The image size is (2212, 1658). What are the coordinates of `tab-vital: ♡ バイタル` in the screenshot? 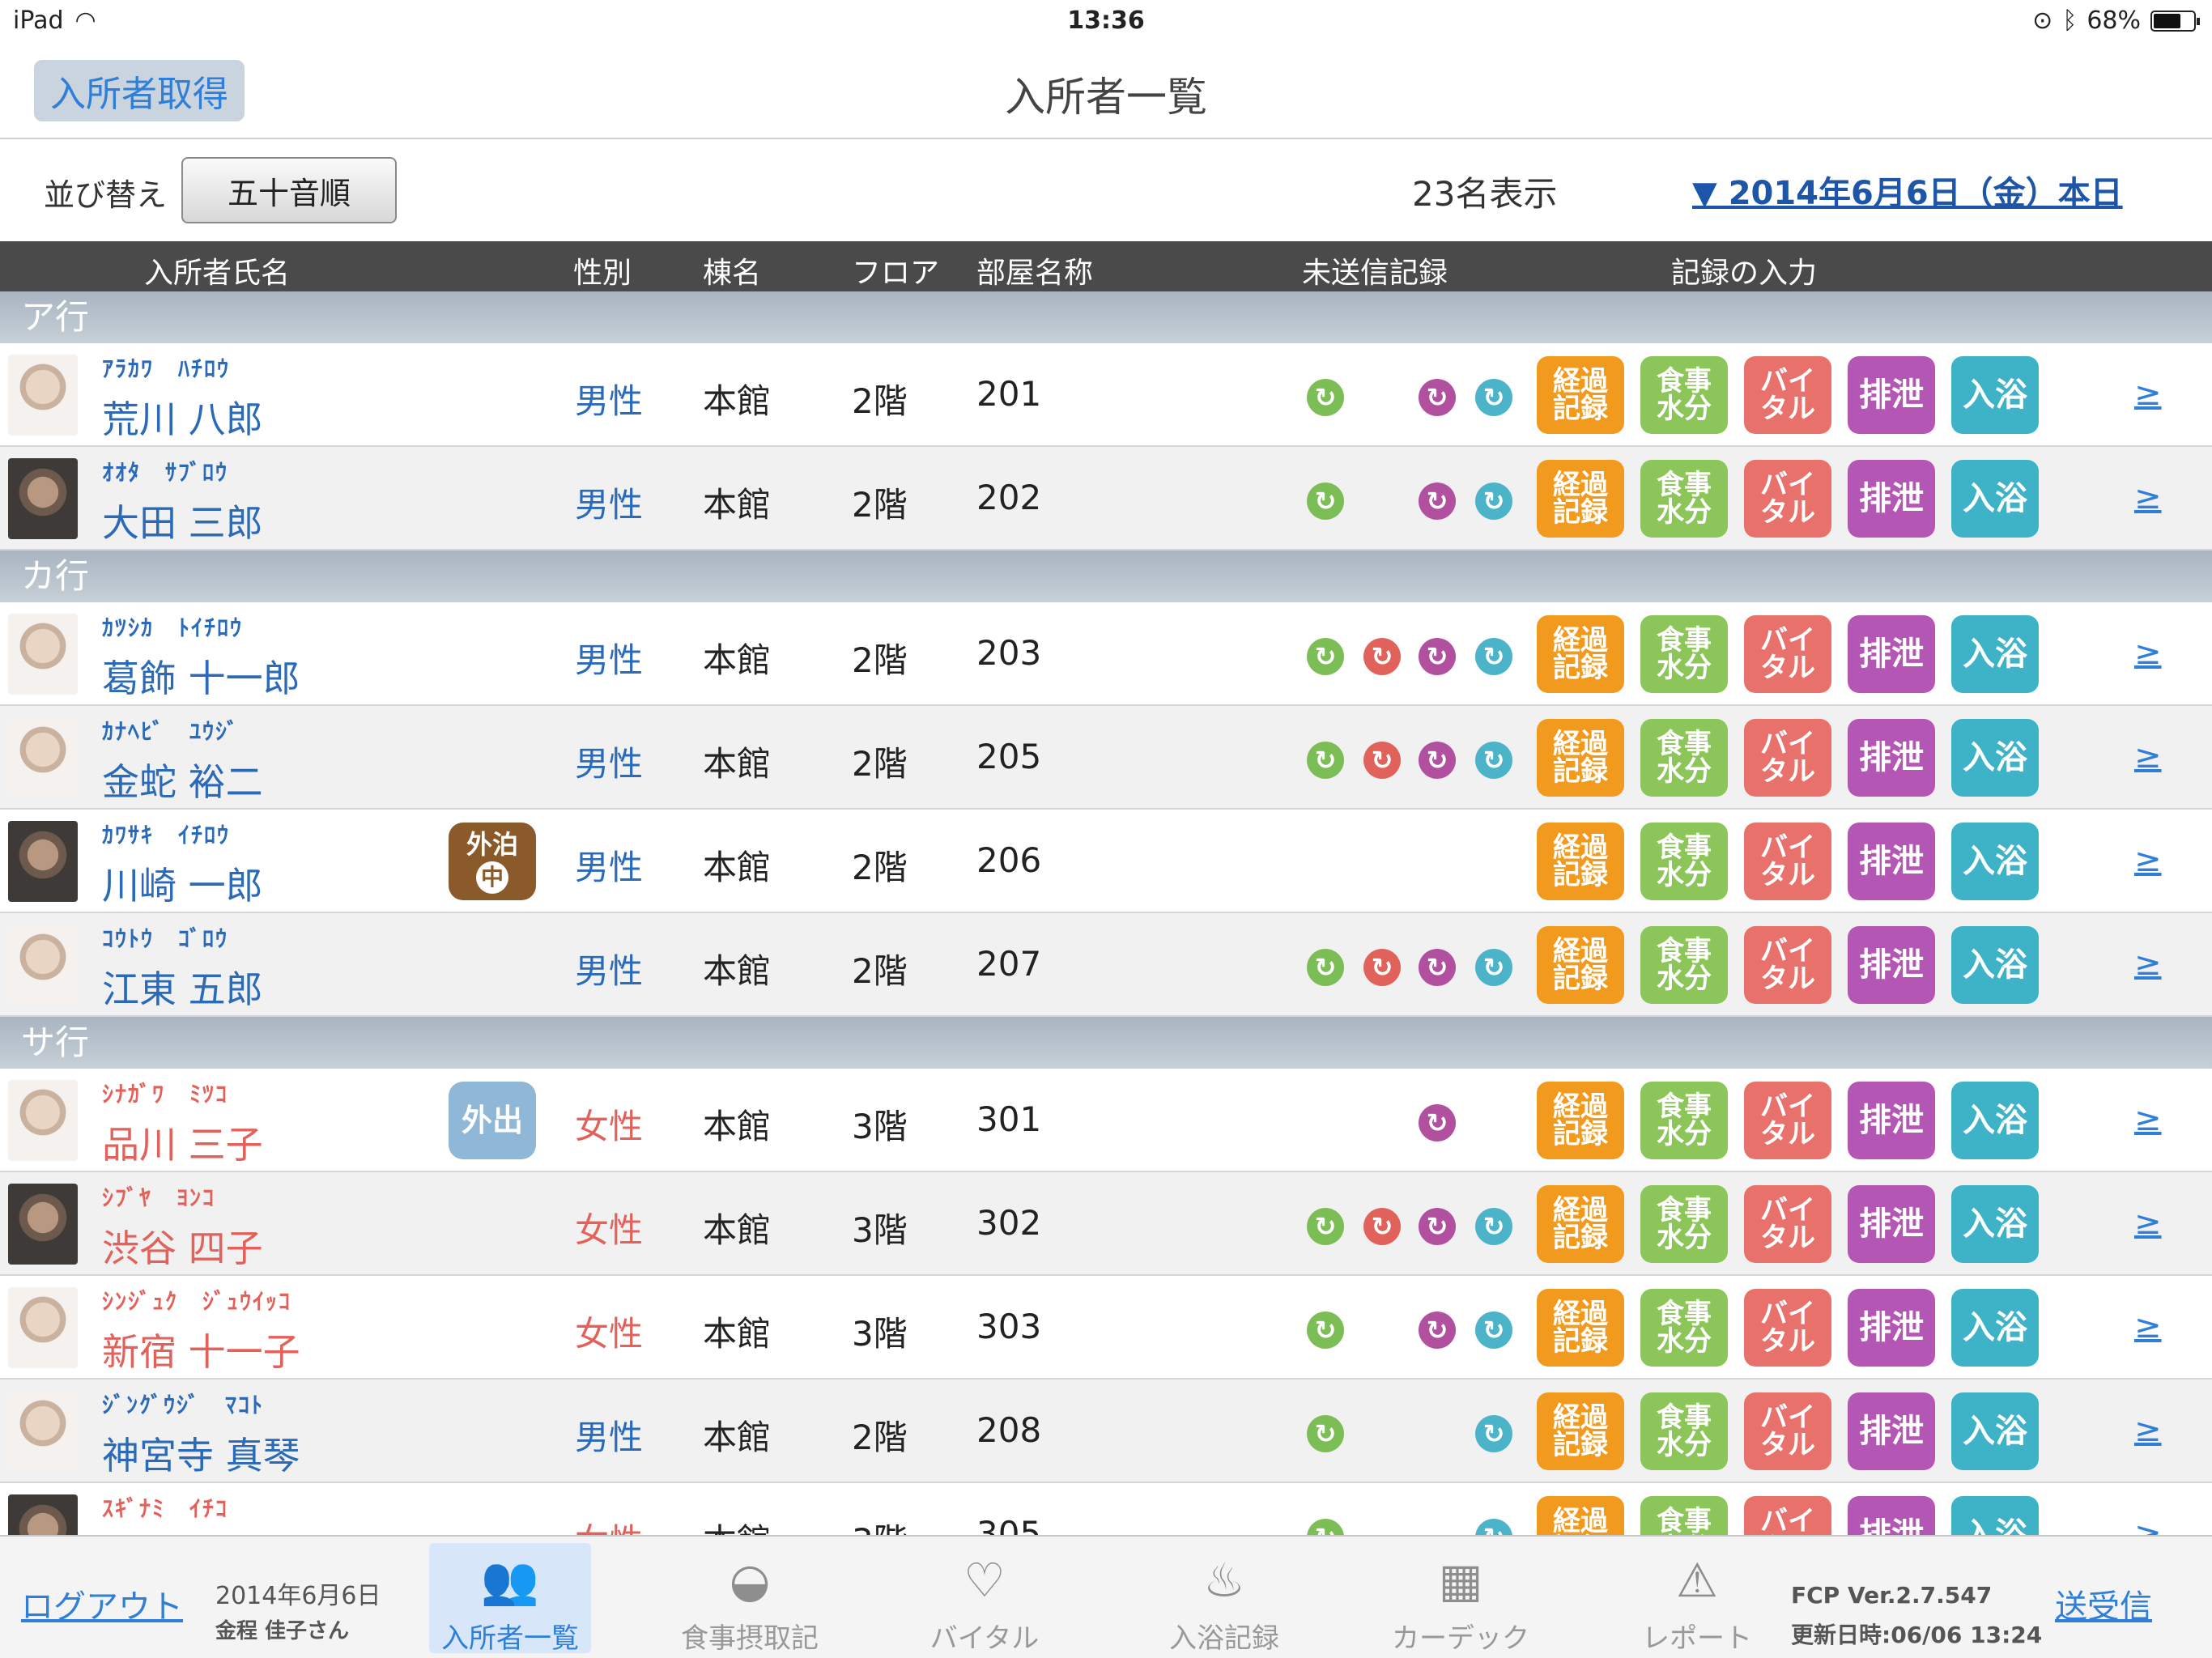 It's located at (985, 1599).